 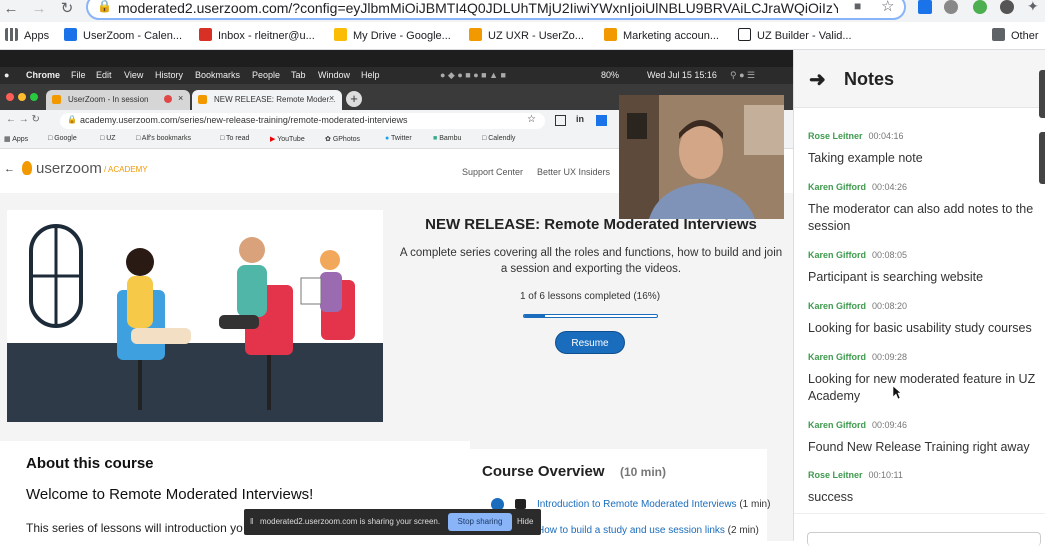 I want to click on menu-view: View, so click(x=134, y=75).